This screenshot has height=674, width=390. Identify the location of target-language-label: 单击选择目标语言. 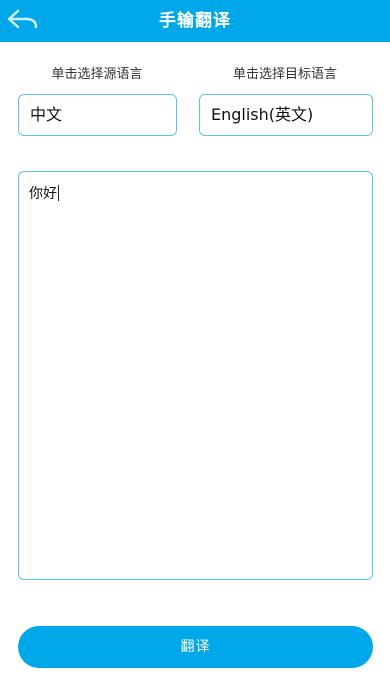
(284, 74).